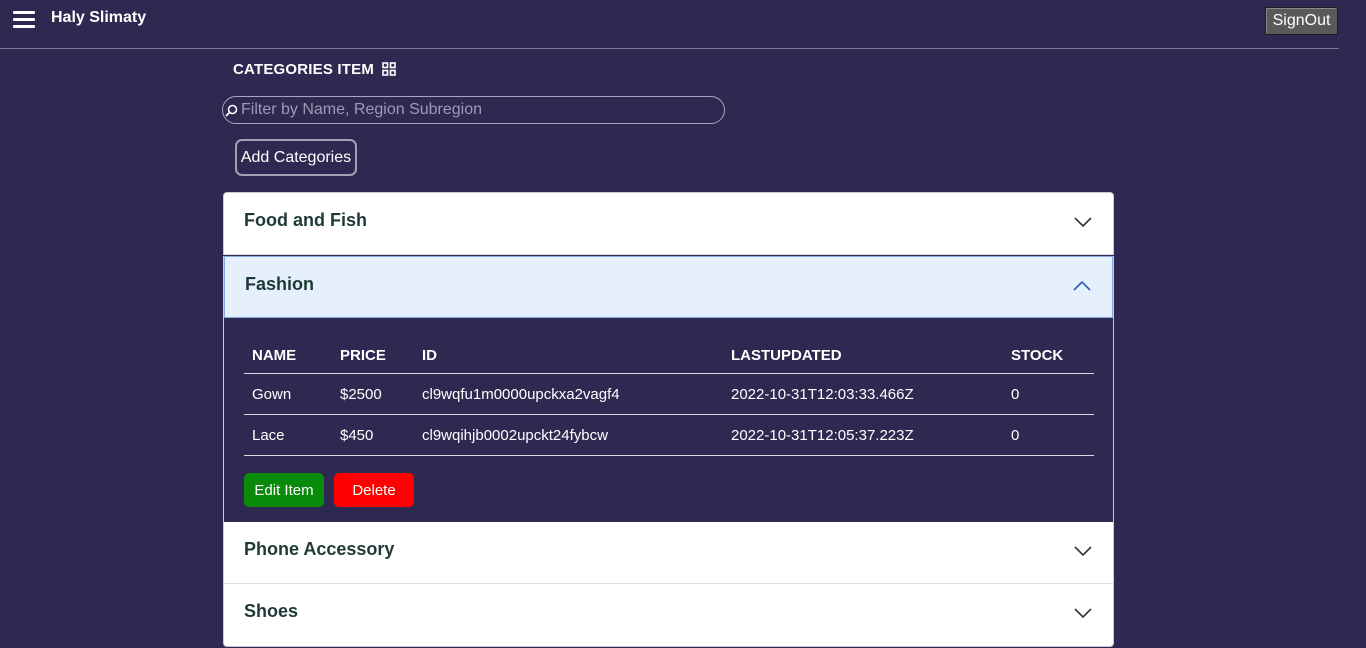 The width and height of the screenshot is (1366, 648). I want to click on grid-icon, so click(389, 69).